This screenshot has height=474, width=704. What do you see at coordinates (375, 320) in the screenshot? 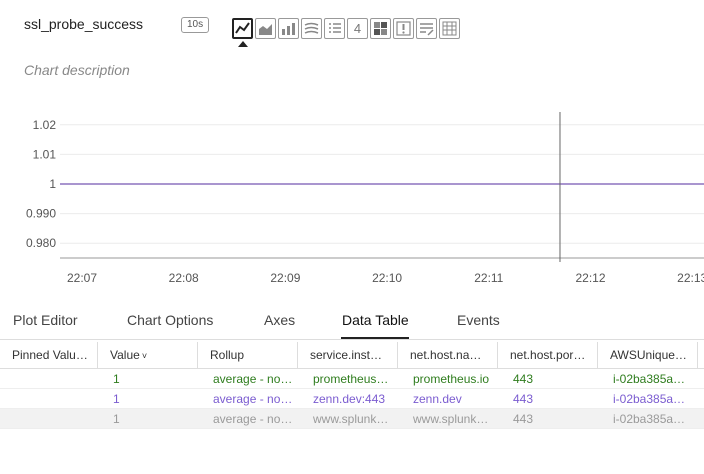
I see `tab-data-table: Data Table` at bounding box center [375, 320].